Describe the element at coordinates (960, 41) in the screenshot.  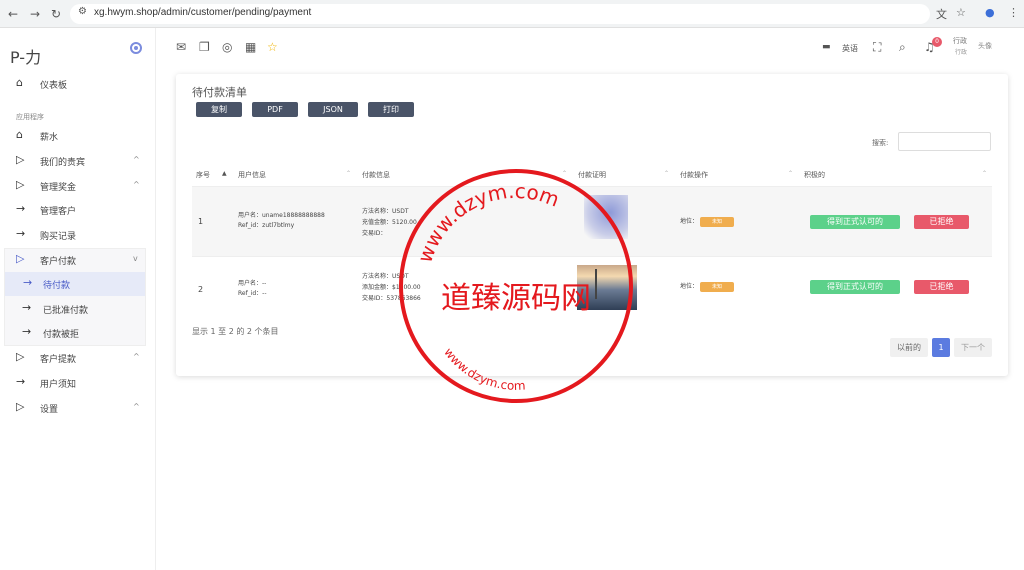
I see `user-role: 行政` at that location.